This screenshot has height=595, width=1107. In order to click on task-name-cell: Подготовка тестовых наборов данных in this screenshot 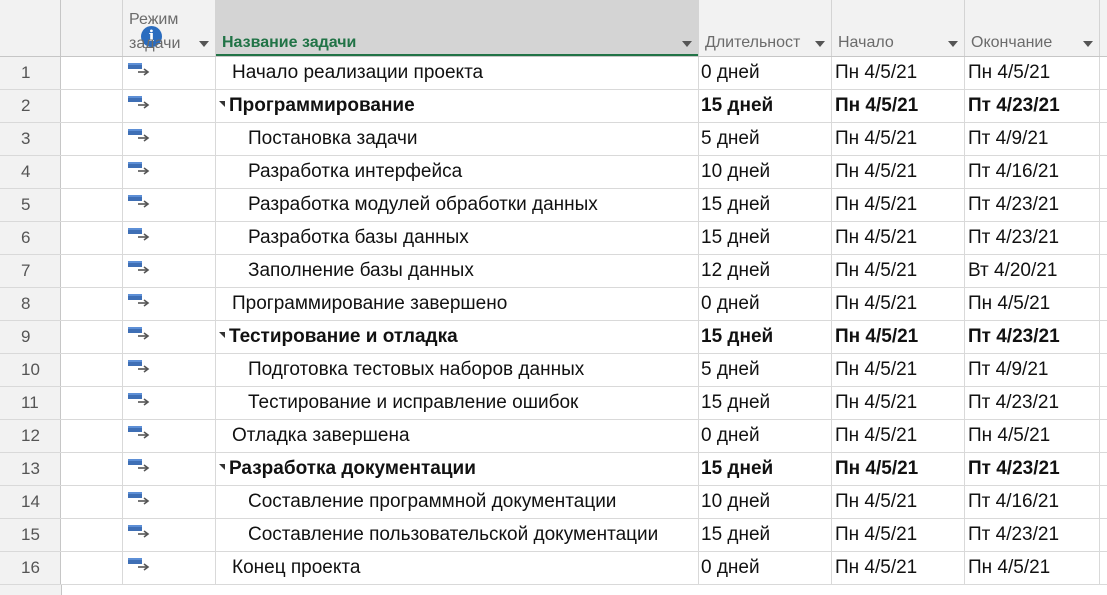, I will do `click(457, 370)`.